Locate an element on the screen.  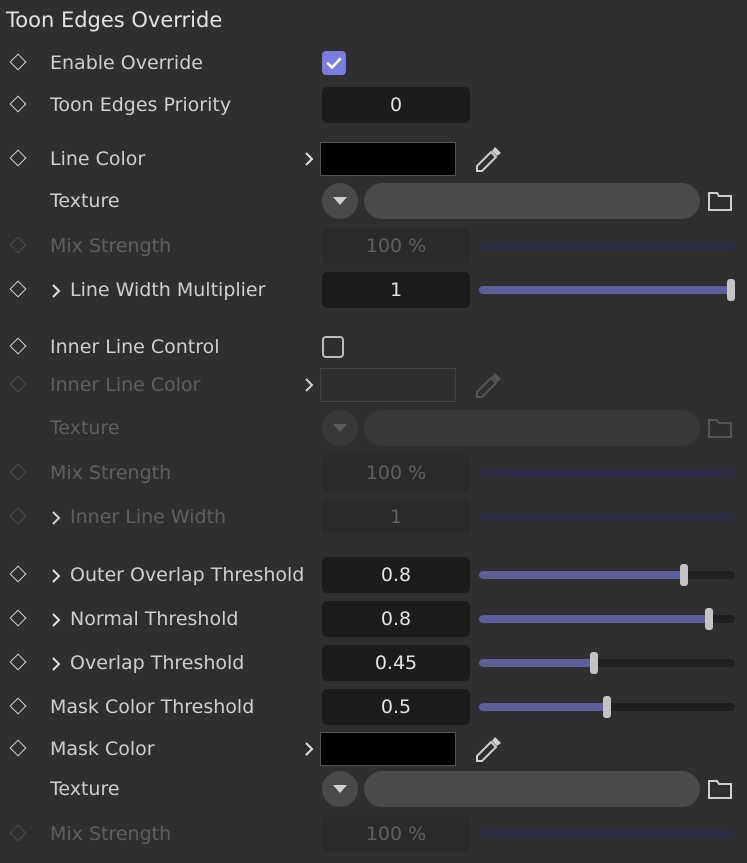
inner-line-color-label: Inner Line Color is located at coordinates (125, 385).